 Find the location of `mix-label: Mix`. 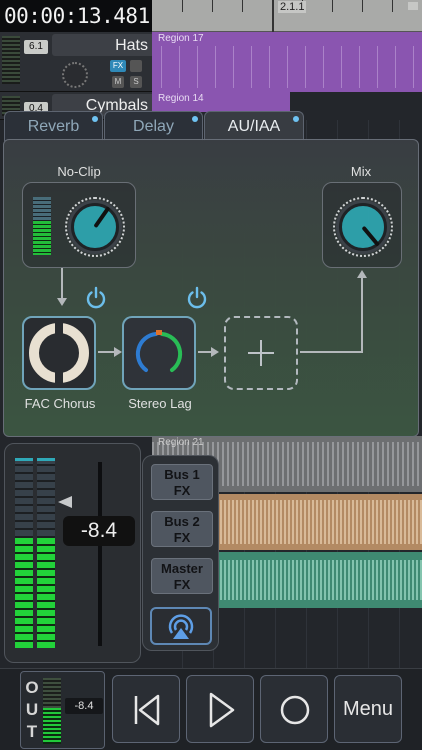

mix-label: Mix is located at coordinates (361, 171).